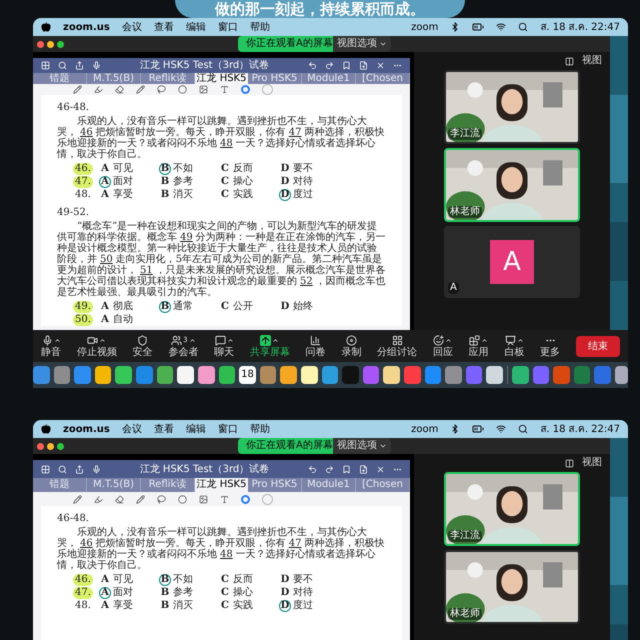  I want to click on toolbar-button: 录制, so click(351, 346).